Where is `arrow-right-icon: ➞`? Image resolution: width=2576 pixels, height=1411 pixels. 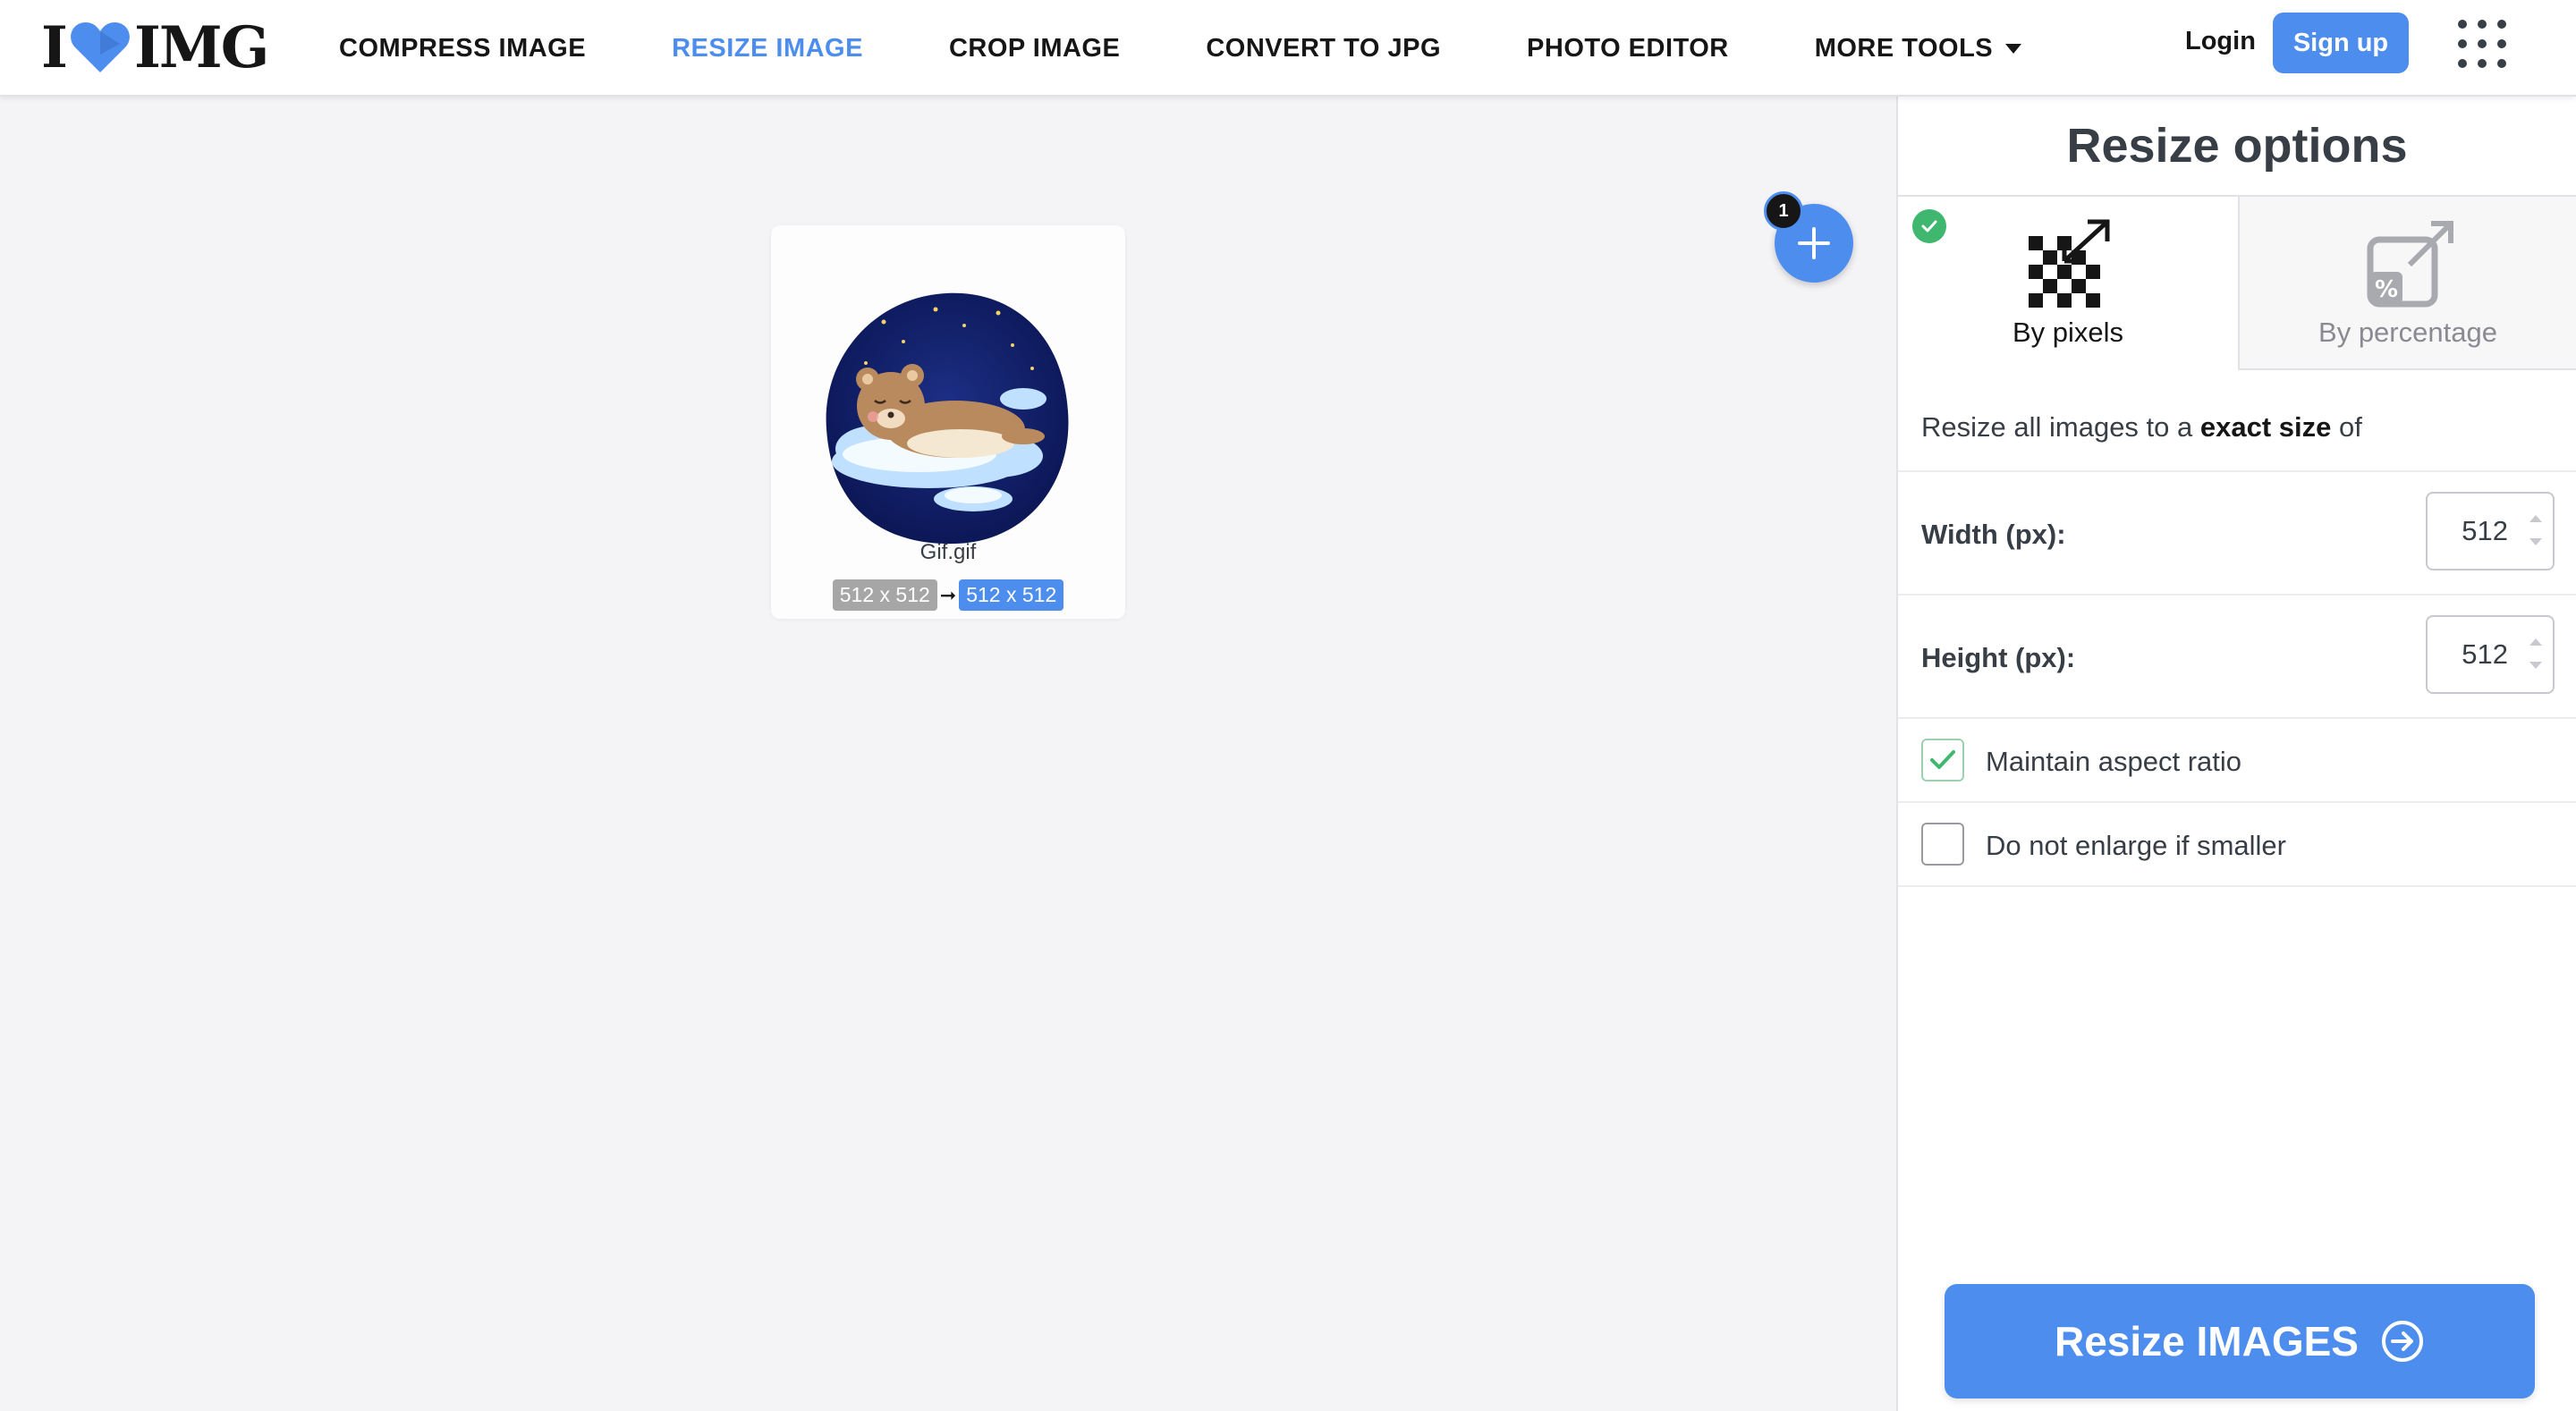 arrow-right-icon: ➞ is located at coordinates (948, 594).